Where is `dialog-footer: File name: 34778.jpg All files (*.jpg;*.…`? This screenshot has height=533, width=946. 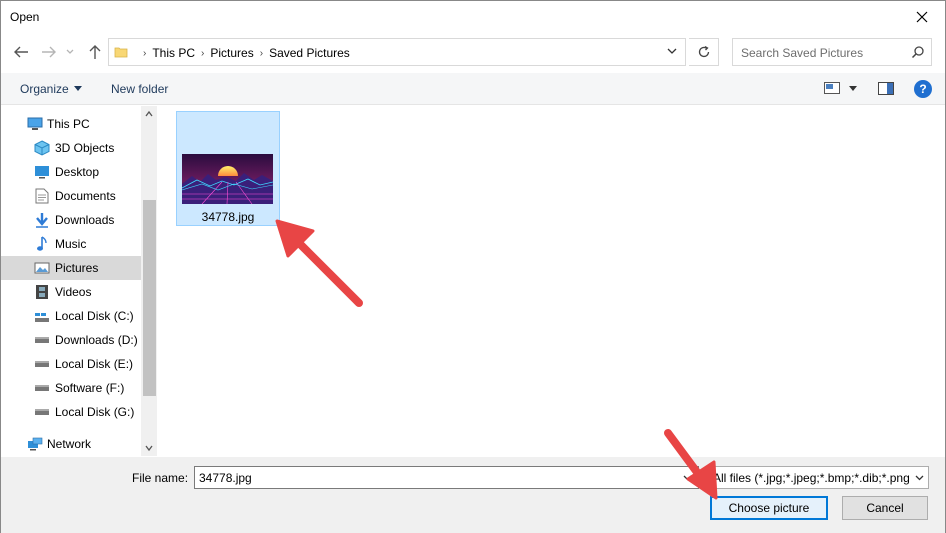 dialog-footer: File name: 34778.jpg All files (*.jpg;*.… is located at coordinates (473, 495).